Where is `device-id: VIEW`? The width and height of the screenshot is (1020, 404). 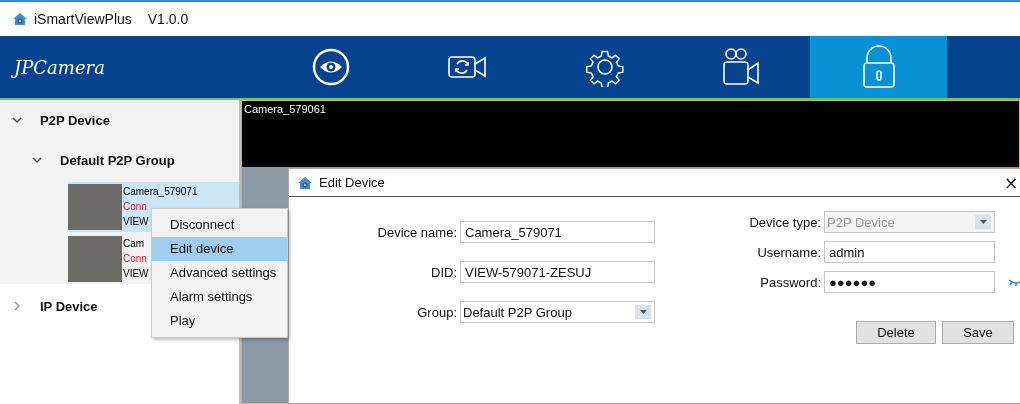
device-id: VIEW is located at coordinates (136, 274).